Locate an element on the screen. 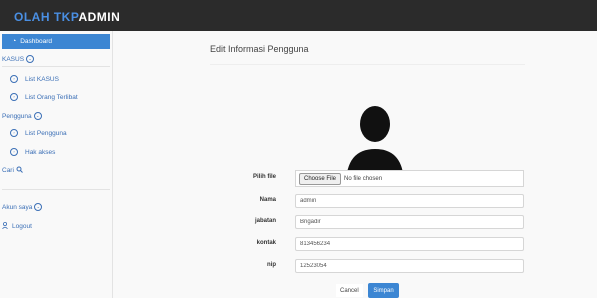 The image size is (597, 298). page-title: Edit Informasi Pengguna is located at coordinates (259, 49).